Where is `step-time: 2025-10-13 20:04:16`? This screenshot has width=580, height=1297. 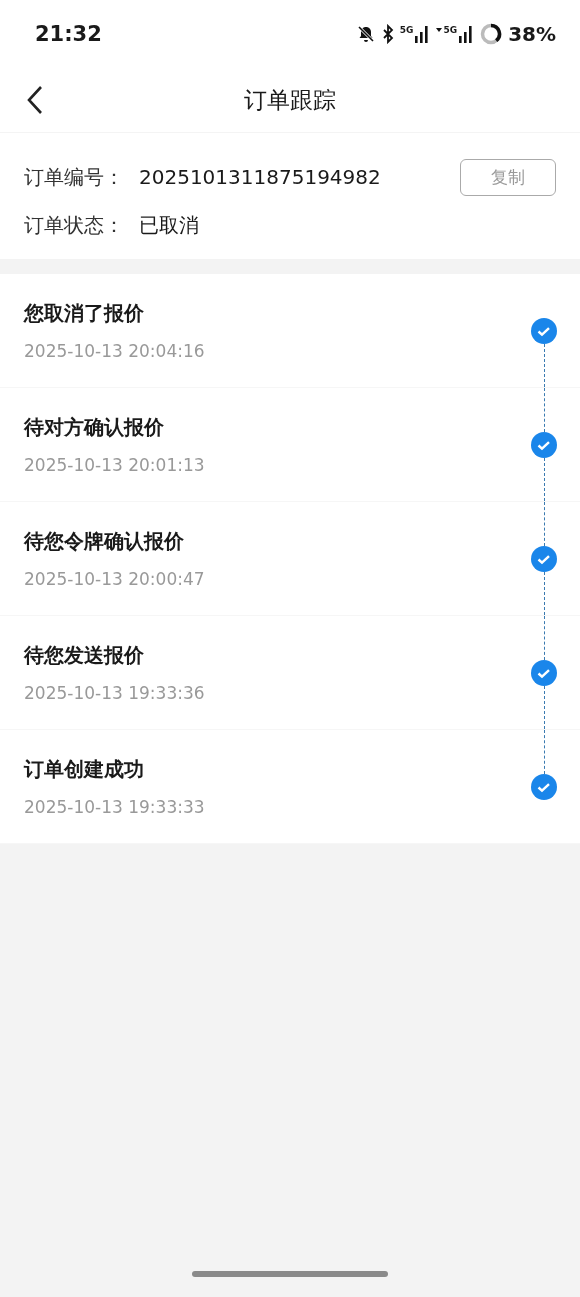 step-time: 2025-10-13 20:04:16 is located at coordinates (115, 351).